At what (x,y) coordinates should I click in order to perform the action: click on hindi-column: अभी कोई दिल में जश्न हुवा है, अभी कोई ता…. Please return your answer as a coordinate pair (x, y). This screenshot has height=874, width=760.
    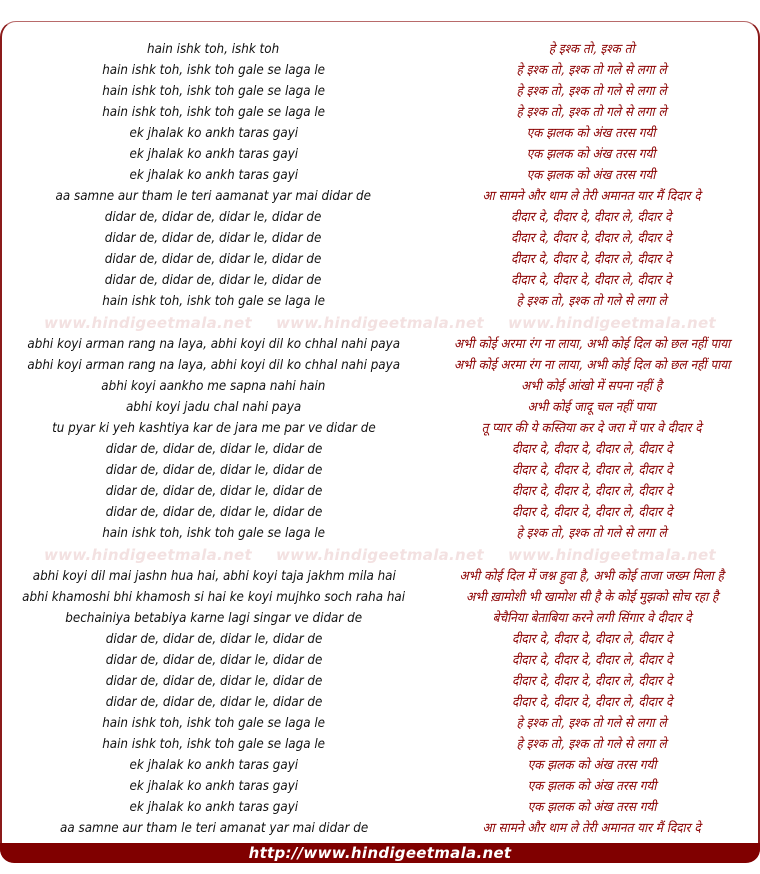
    Looking at the image, I should click on (592, 702).